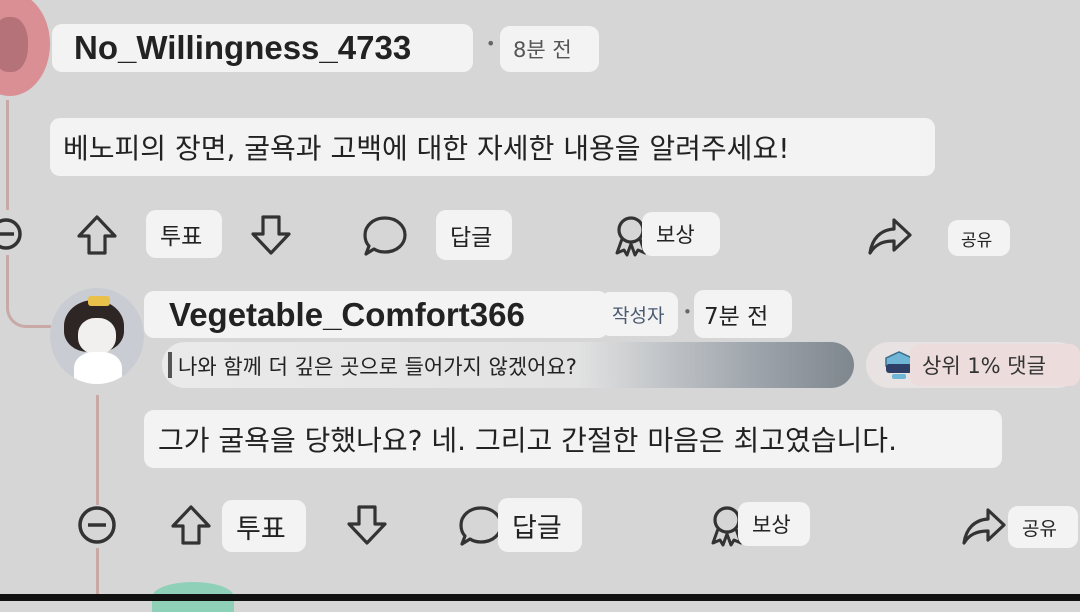 This screenshot has height=612, width=1080. I want to click on timestamp: 7분 전, so click(736, 317).